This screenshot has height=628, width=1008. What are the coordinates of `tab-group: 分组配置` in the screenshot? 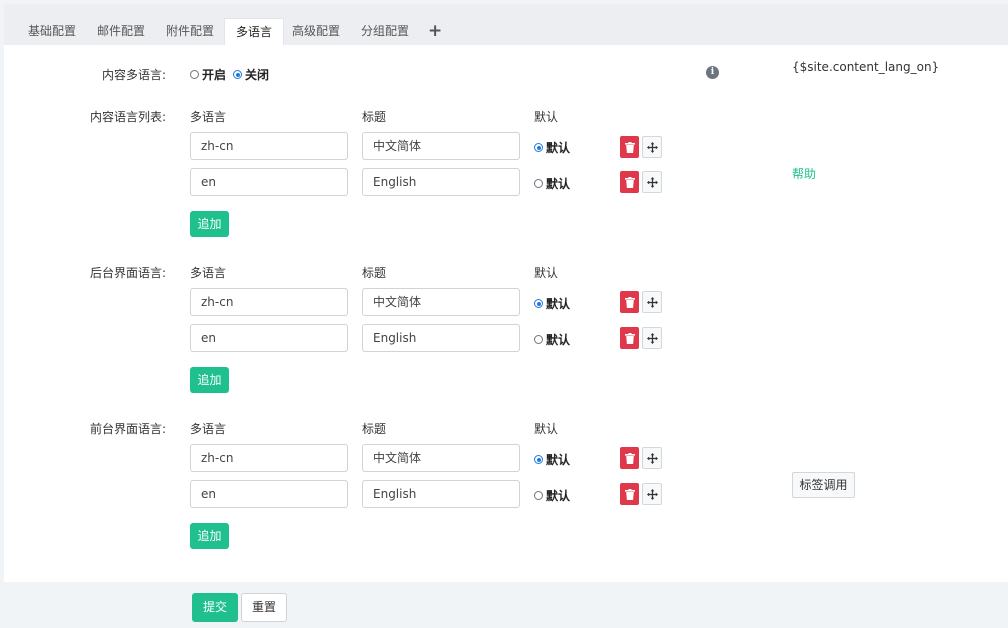 It's located at (385, 31).